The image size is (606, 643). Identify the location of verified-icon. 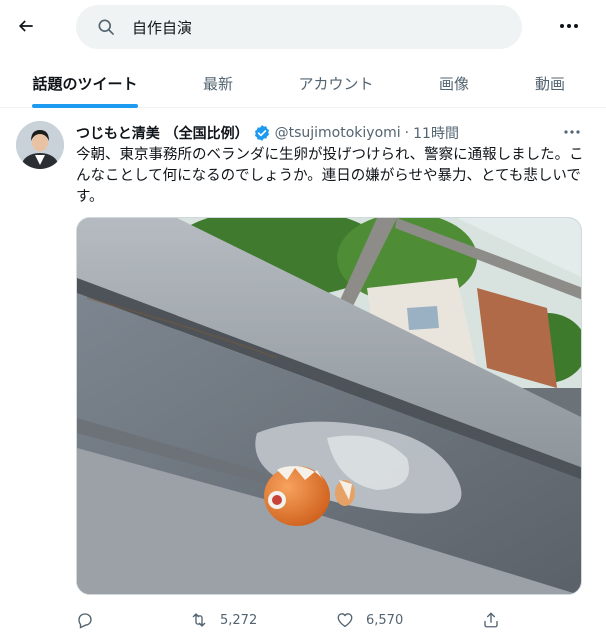
(261, 133).